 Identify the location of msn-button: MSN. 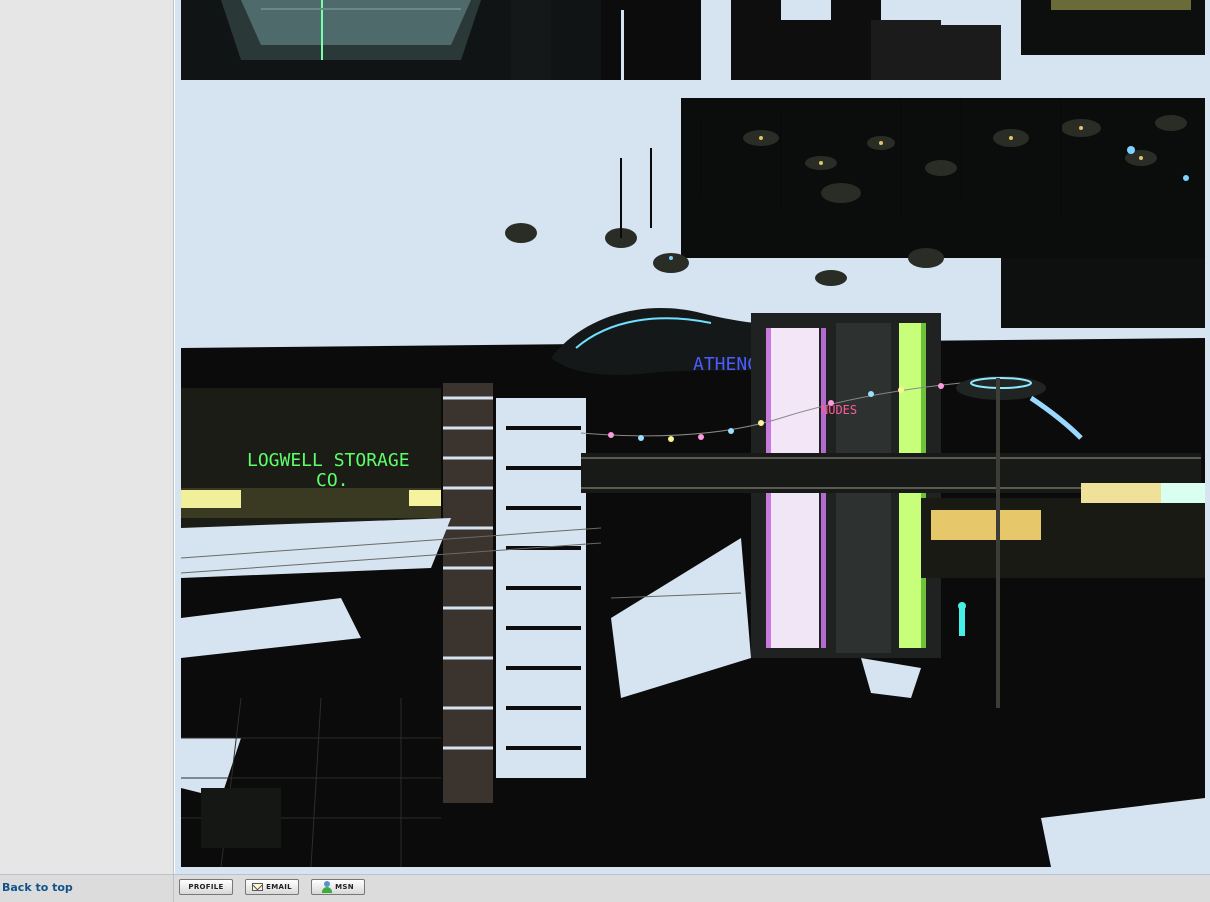
(338, 887).